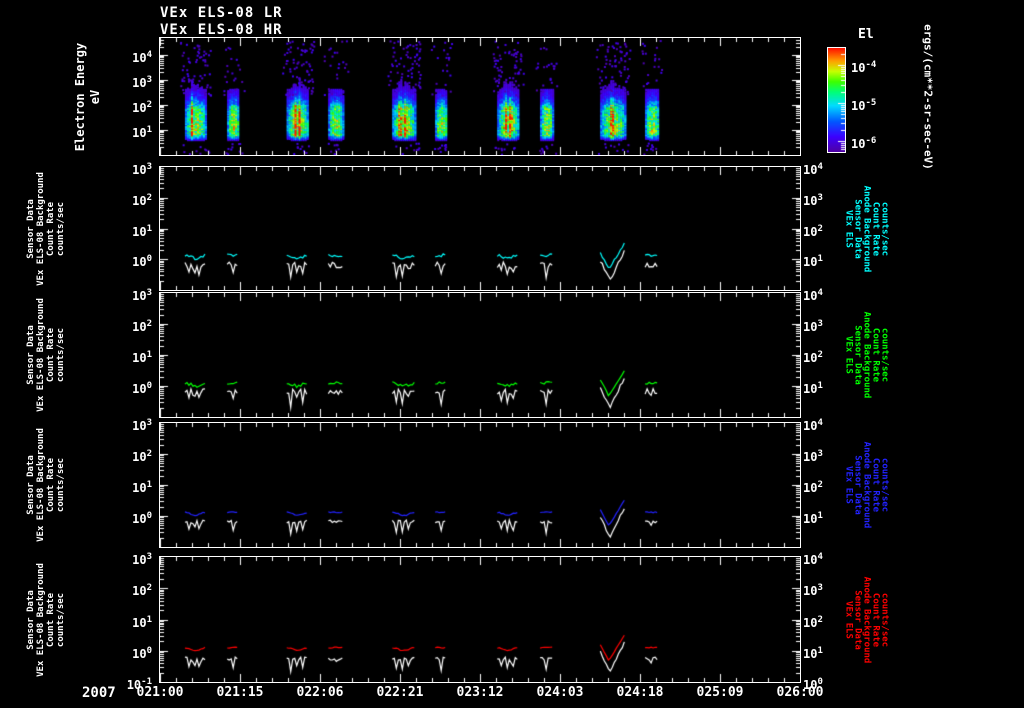 The width and height of the screenshot is (1024, 708). I want to click on x-tick-label: 023:12, so click(480, 692).